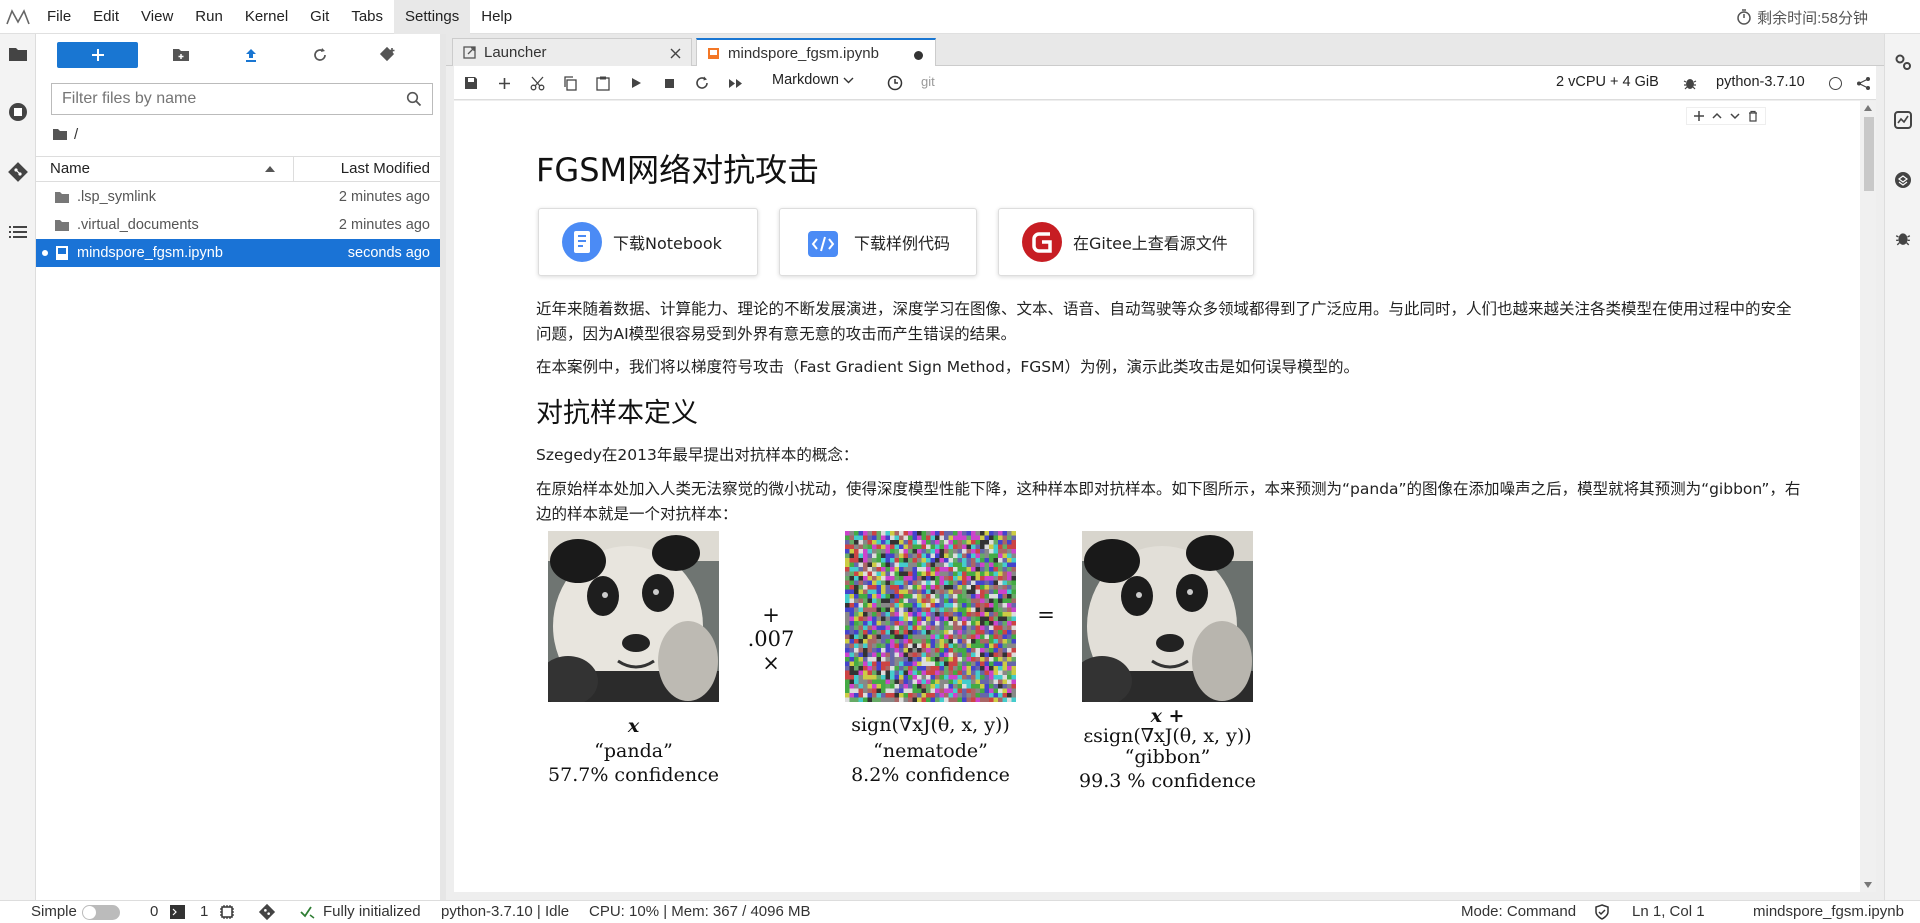 This screenshot has height=923, width=1920. I want to click on upload-button, so click(251, 55).